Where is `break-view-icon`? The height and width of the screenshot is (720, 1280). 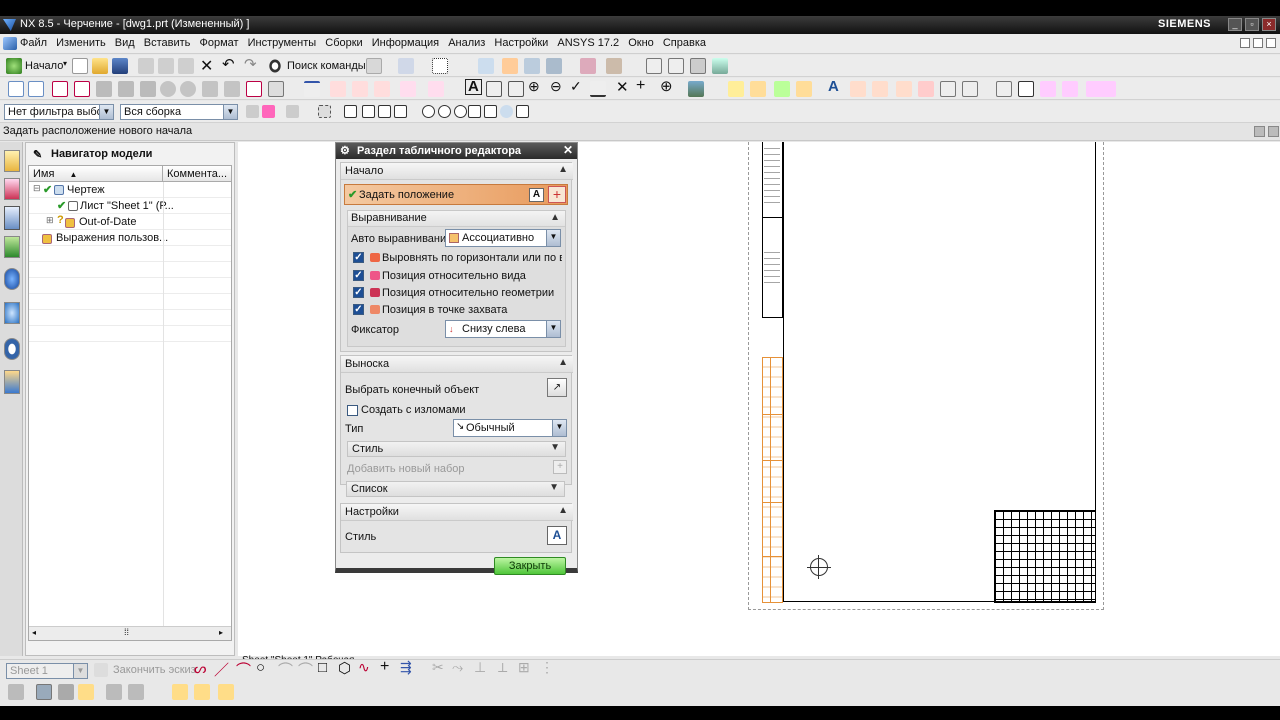 break-view-icon is located at coordinates (148, 89).